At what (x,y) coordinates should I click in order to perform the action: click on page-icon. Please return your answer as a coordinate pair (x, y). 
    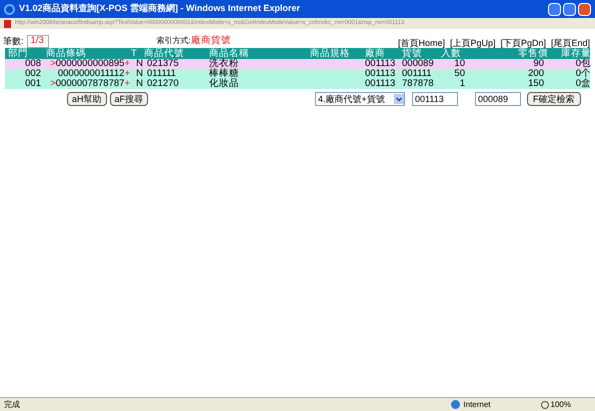
    Looking at the image, I should click on (7, 24).